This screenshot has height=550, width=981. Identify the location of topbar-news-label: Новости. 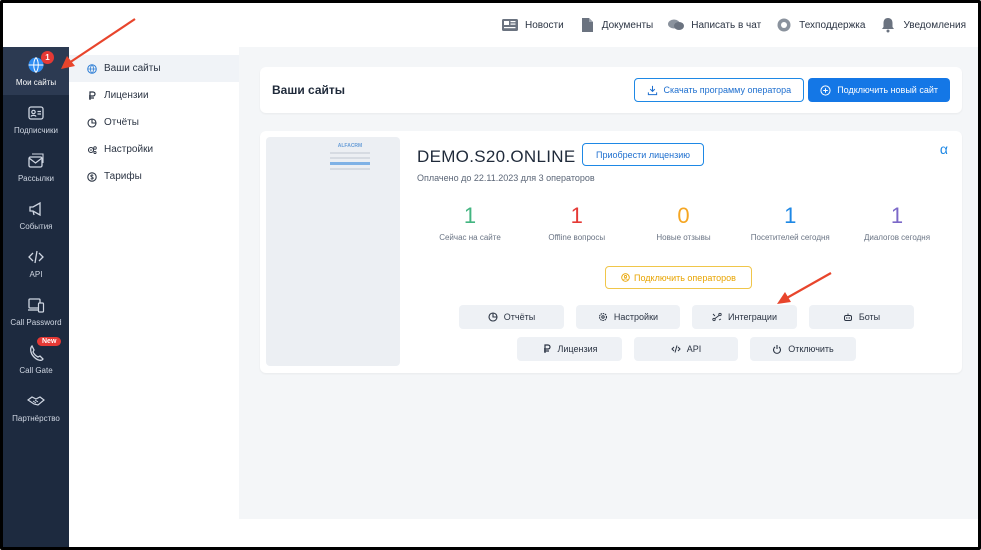
(544, 25).